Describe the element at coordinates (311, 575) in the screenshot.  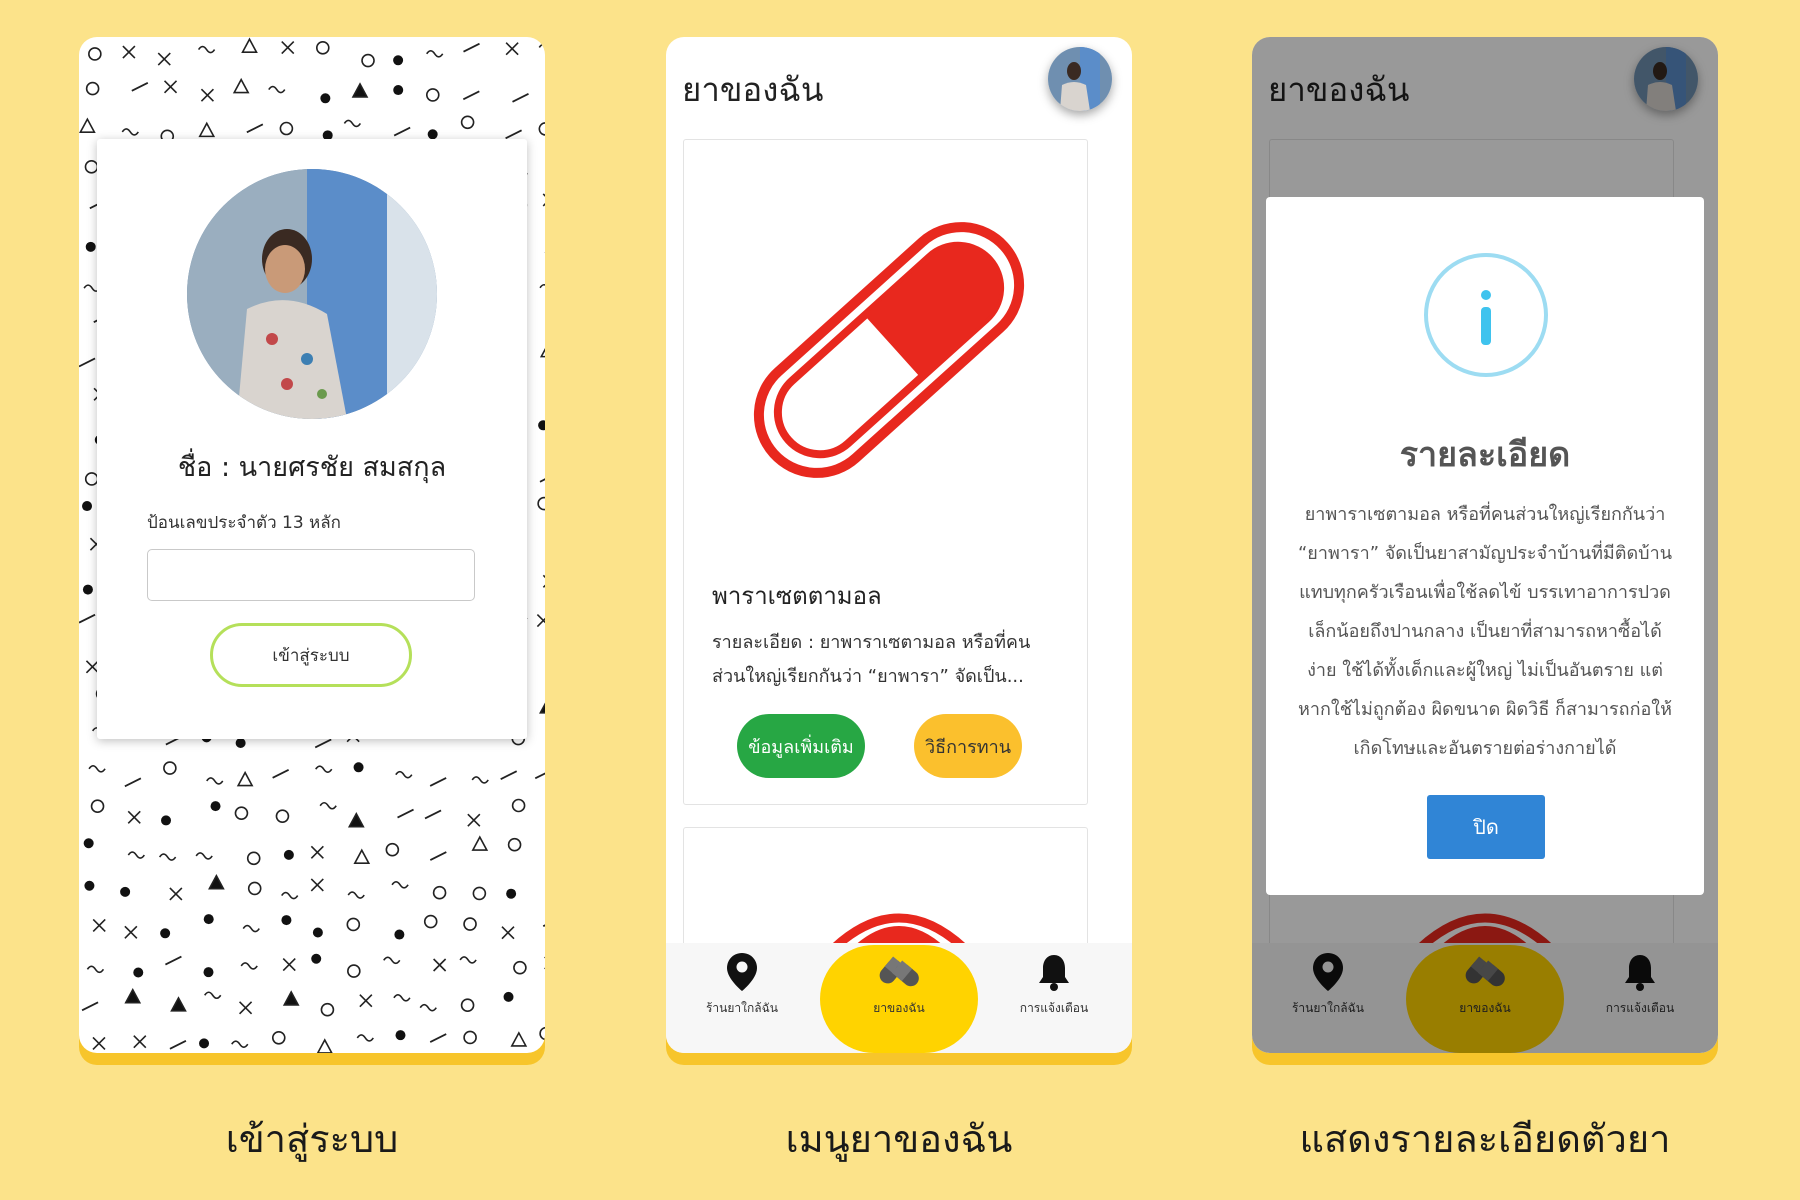
I see `id-number-input` at that location.